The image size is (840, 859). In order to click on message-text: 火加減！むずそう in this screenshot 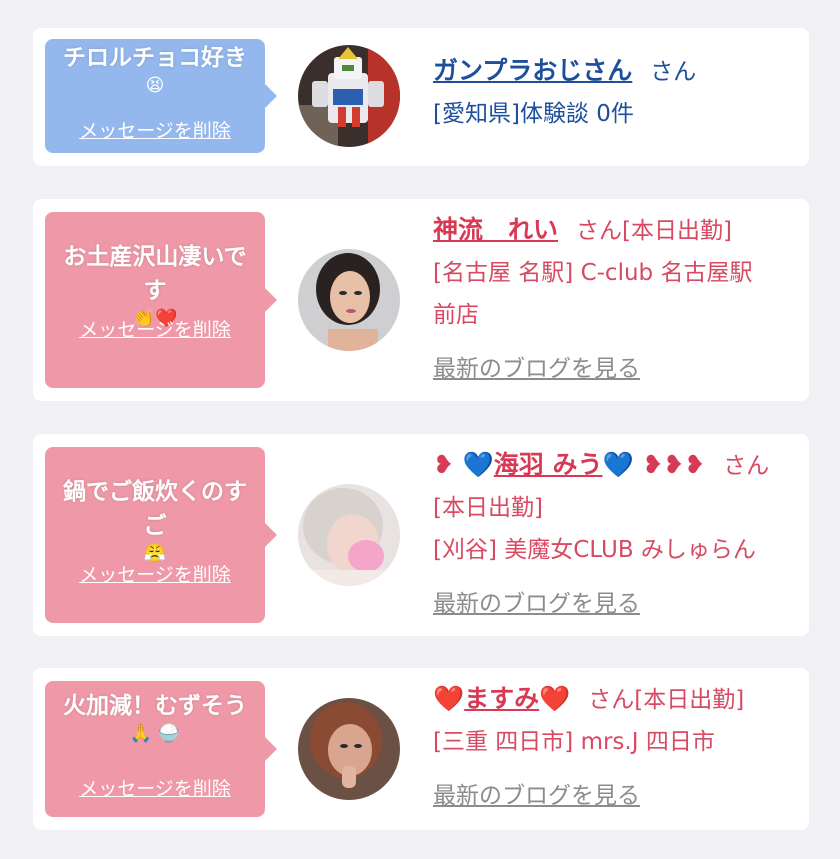, I will do `click(155, 706)`.